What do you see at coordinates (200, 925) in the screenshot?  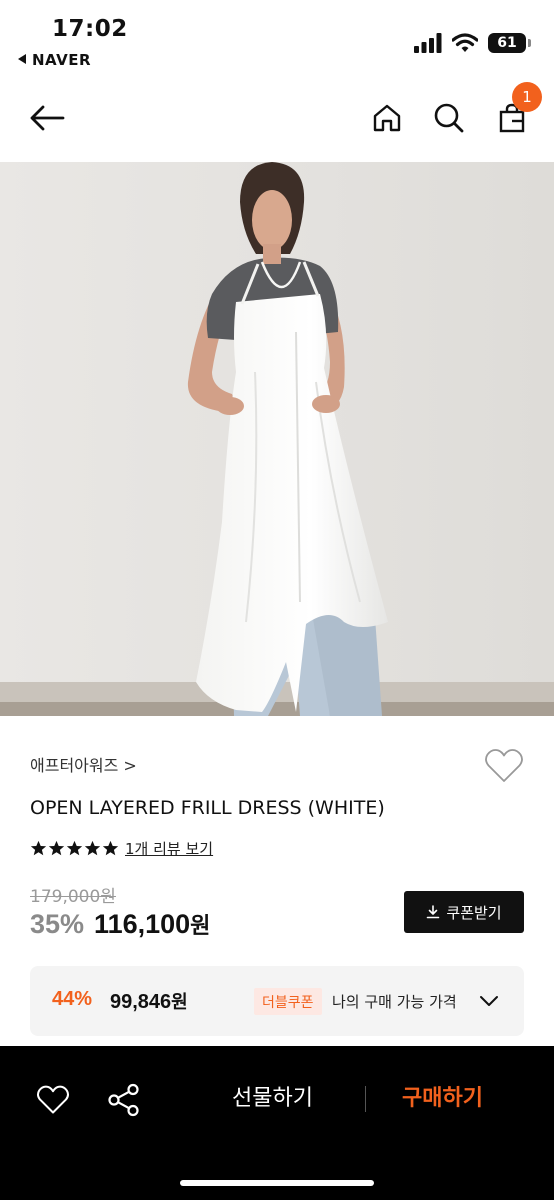 I see `sale-price-currency: 원` at bounding box center [200, 925].